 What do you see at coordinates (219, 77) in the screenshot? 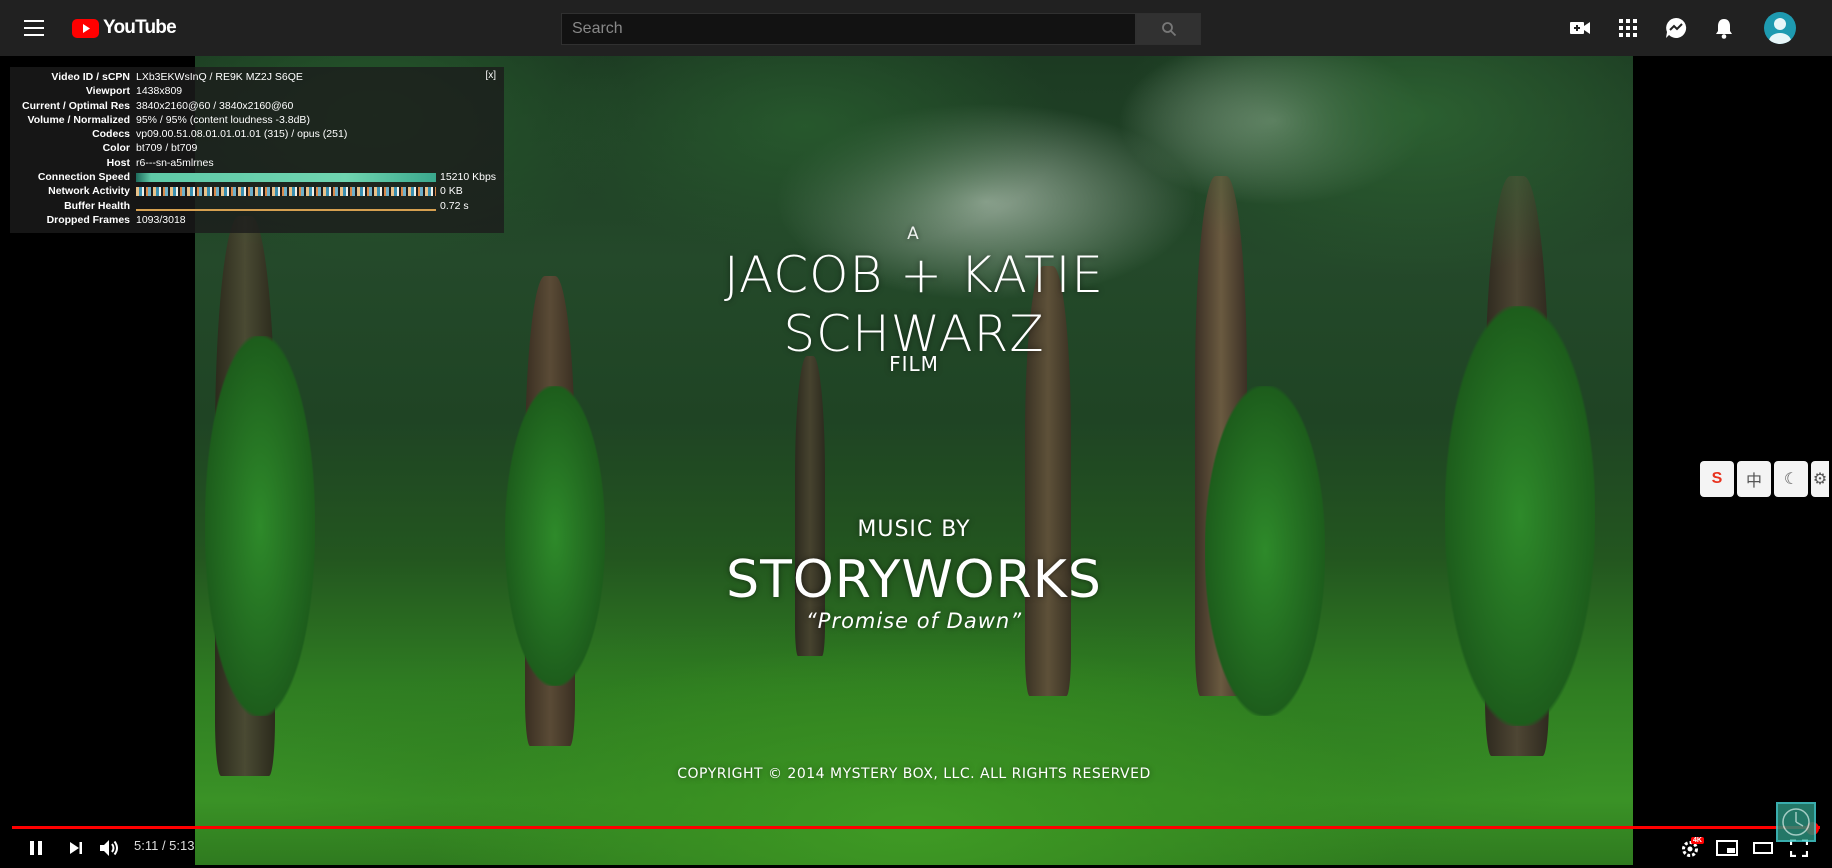
I see `stat-value: LXb3EKWsInQ / RE9K MZ2J S6QE` at bounding box center [219, 77].